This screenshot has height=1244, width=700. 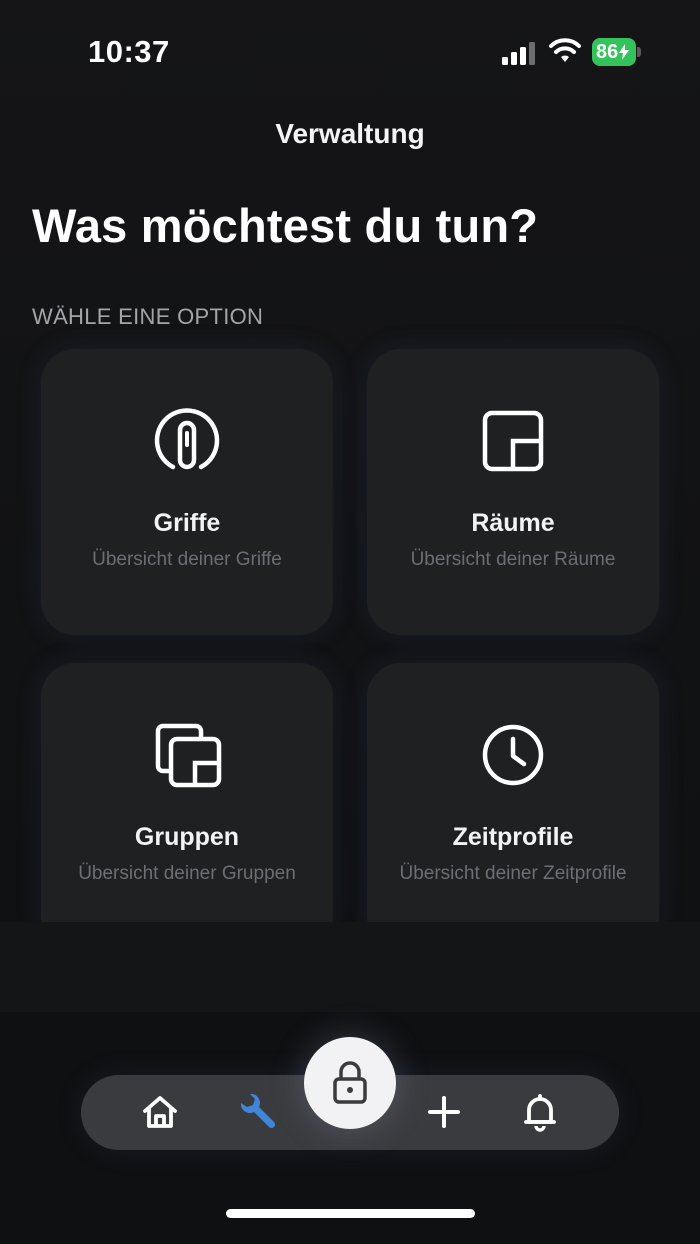 I want to click on groups-icon, so click(x=188, y=755).